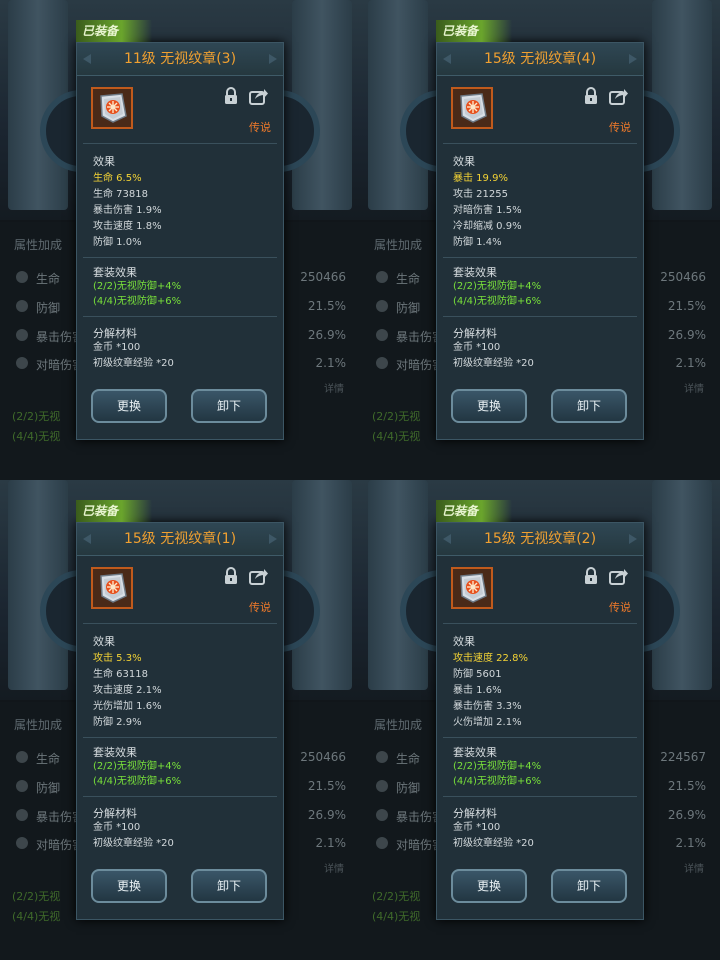  I want to click on popup-header: 15级 无视纹章(4), so click(540, 59).